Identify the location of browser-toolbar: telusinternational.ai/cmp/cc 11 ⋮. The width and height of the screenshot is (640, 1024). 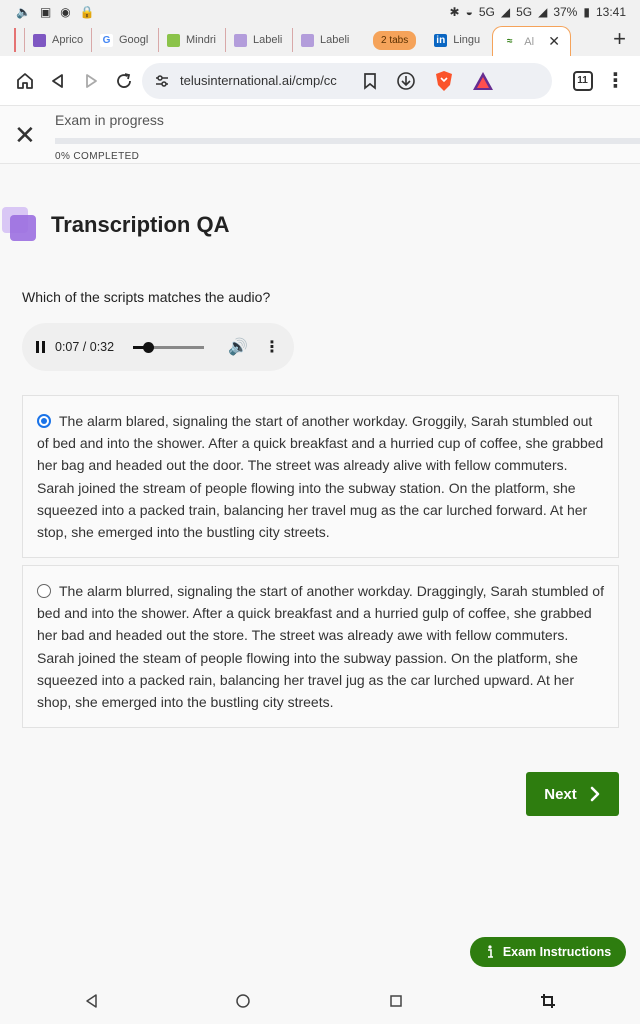
(320, 81).